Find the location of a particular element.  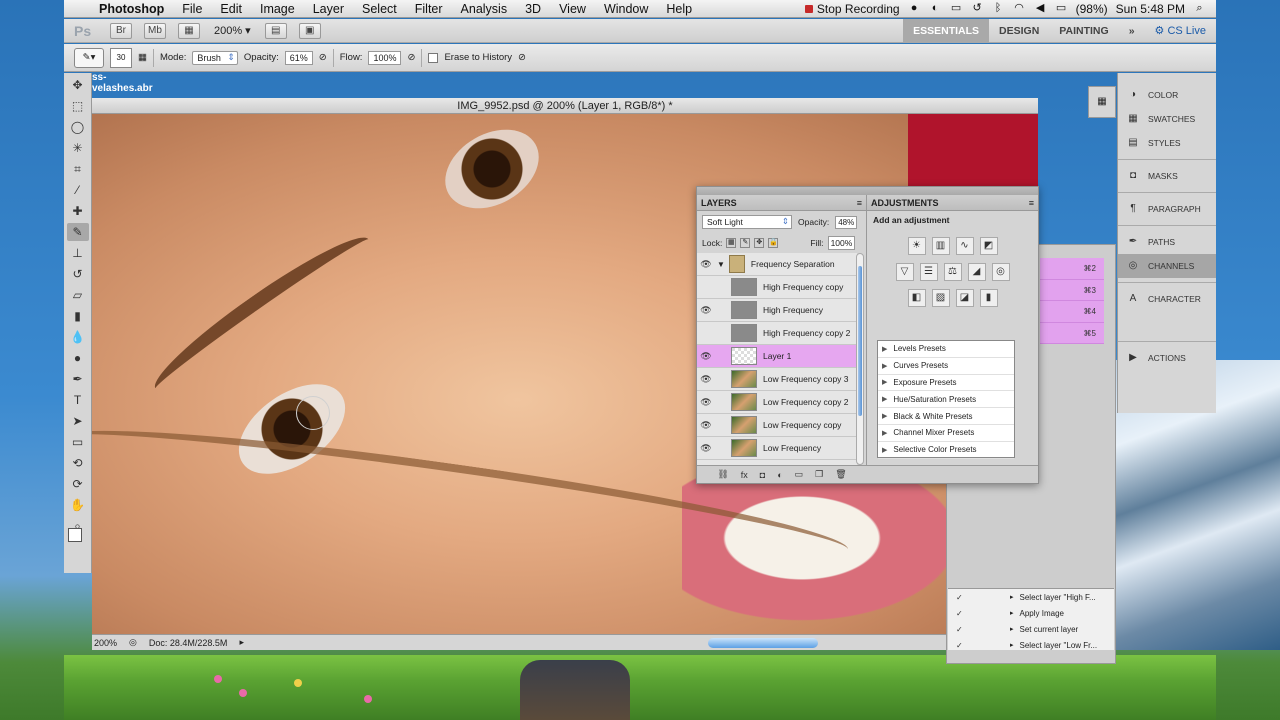

group-expand-triangle-icon: ▼ is located at coordinates (721, 264).